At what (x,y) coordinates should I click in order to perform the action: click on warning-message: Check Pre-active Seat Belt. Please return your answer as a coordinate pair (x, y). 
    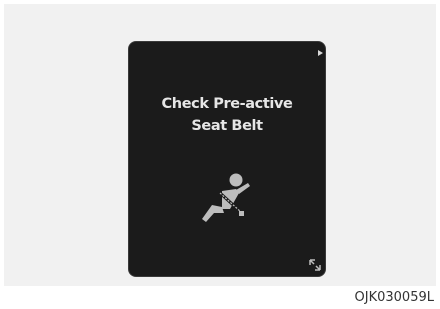
    Looking at the image, I should click on (227, 115).